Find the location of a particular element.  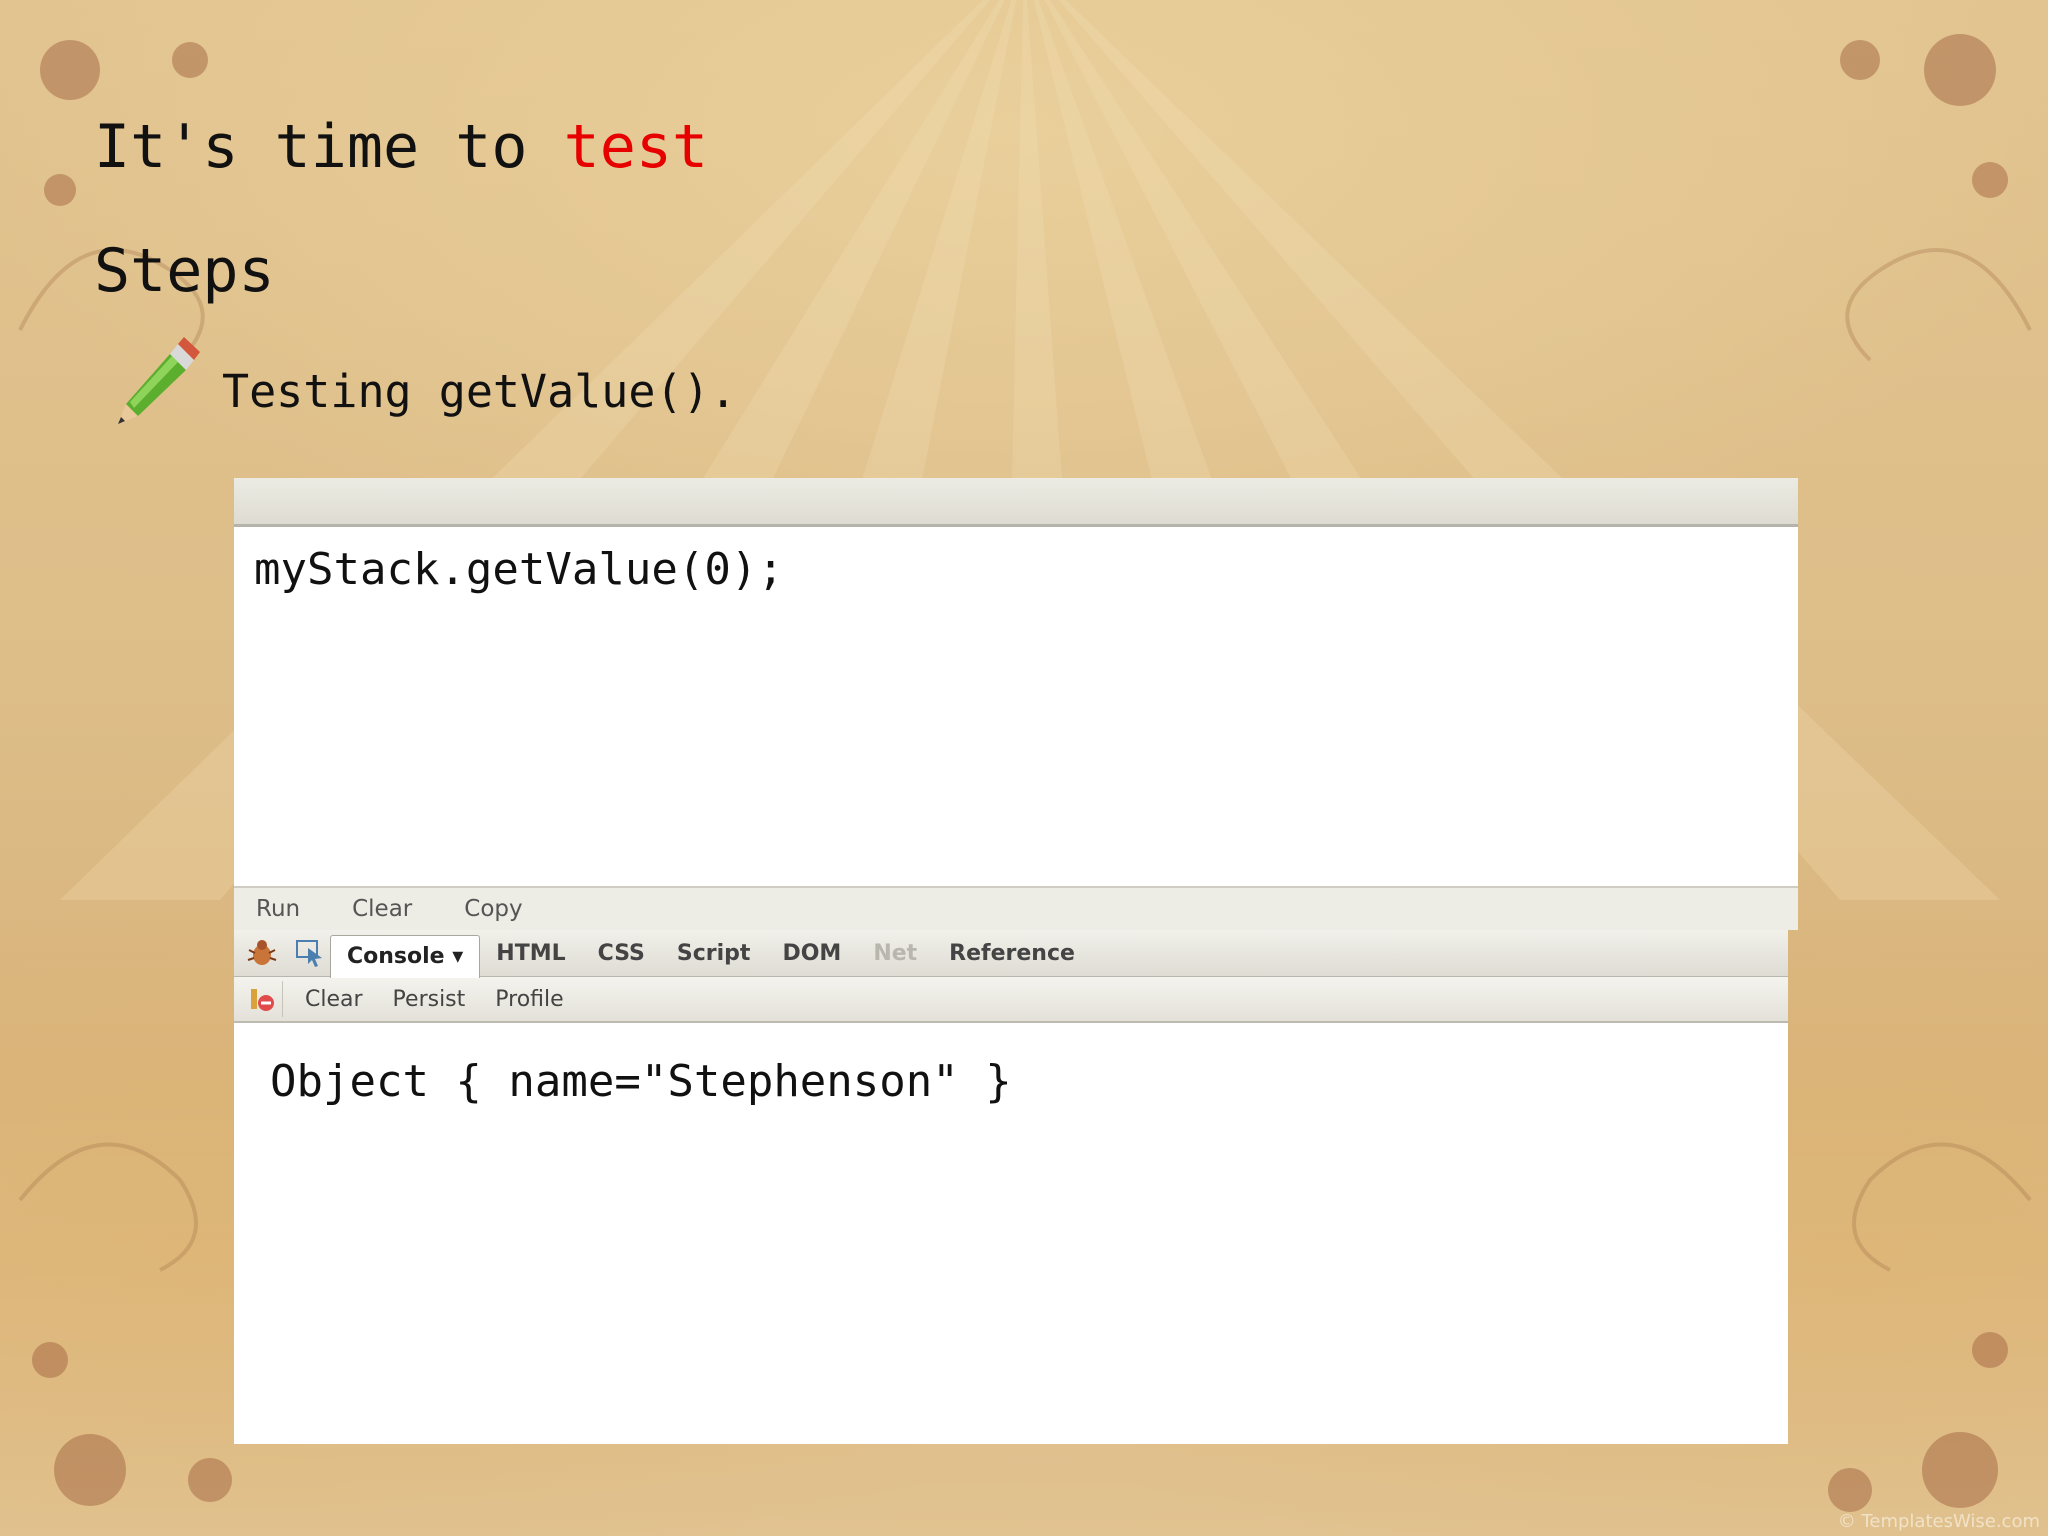

watermark: © TemplatesWise.com is located at coordinates (1938, 1521).